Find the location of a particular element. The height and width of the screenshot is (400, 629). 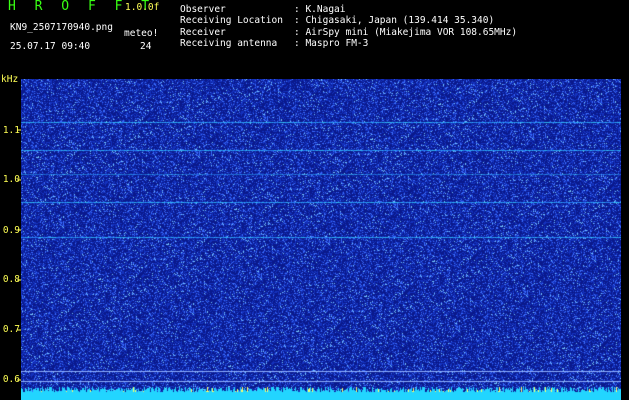

y-axis-ticks is located at coordinates (19, 255).